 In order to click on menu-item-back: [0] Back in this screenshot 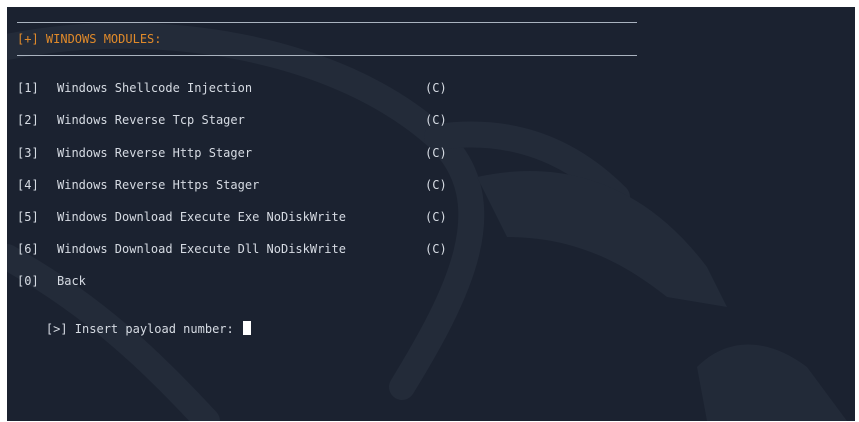, I will do `click(51, 281)`.